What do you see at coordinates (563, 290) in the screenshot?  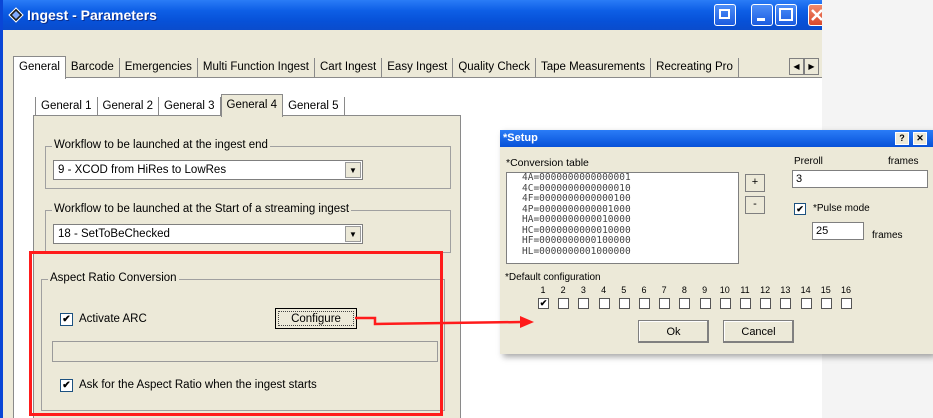 I see `config-number-label: 2` at bounding box center [563, 290].